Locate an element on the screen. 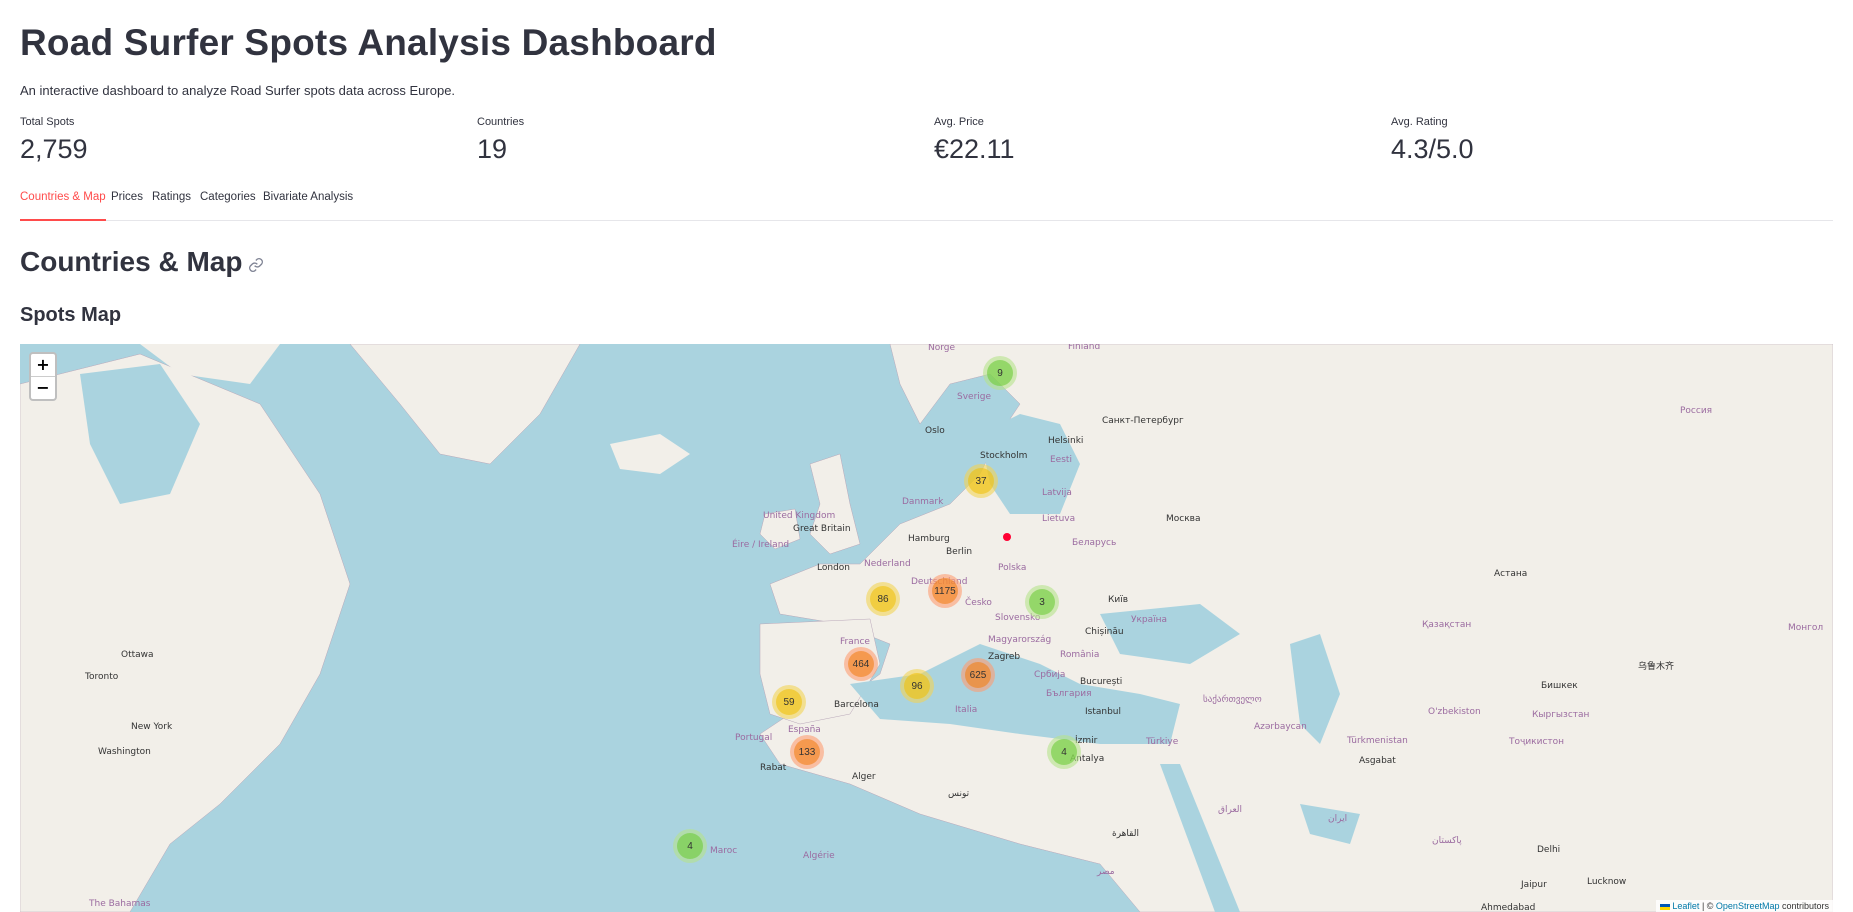 This screenshot has width=1853, height=912. zoom-out-button: − is located at coordinates (43, 388).